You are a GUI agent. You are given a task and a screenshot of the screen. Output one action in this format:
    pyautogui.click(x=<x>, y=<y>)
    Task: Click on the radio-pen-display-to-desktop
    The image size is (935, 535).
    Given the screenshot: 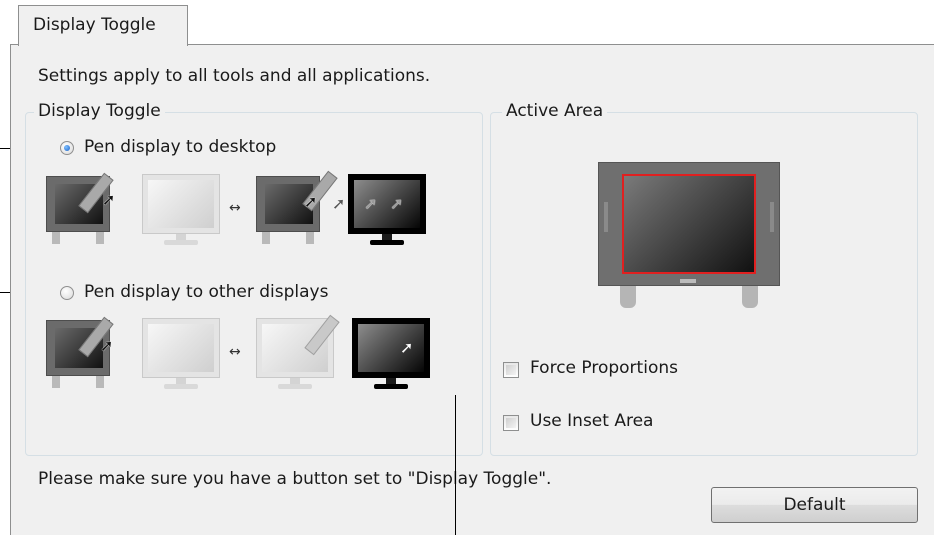 What is the action you would take?
    pyautogui.click(x=67, y=148)
    